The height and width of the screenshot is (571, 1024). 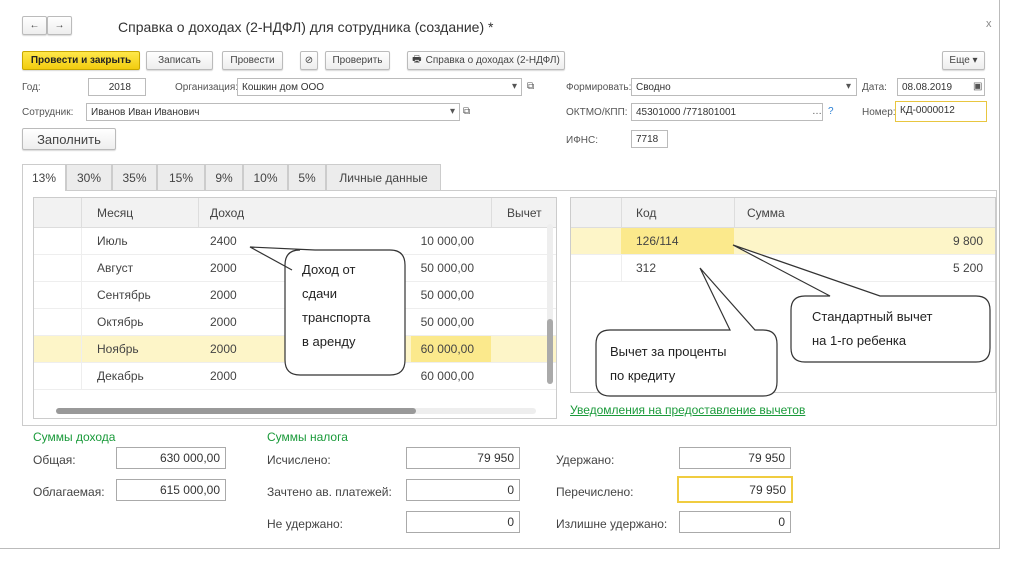 What do you see at coordinates (595, 492) in the screenshot?
I see `transferred-label: Перечислено:` at bounding box center [595, 492].